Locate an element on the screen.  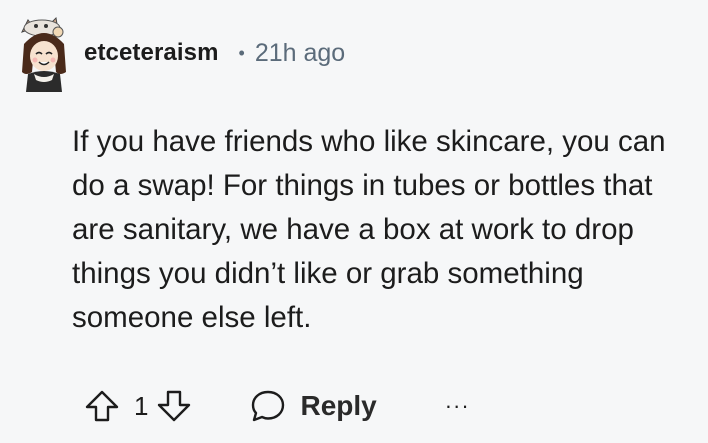
vote-score: 1 is located at coordinates (141, 405).